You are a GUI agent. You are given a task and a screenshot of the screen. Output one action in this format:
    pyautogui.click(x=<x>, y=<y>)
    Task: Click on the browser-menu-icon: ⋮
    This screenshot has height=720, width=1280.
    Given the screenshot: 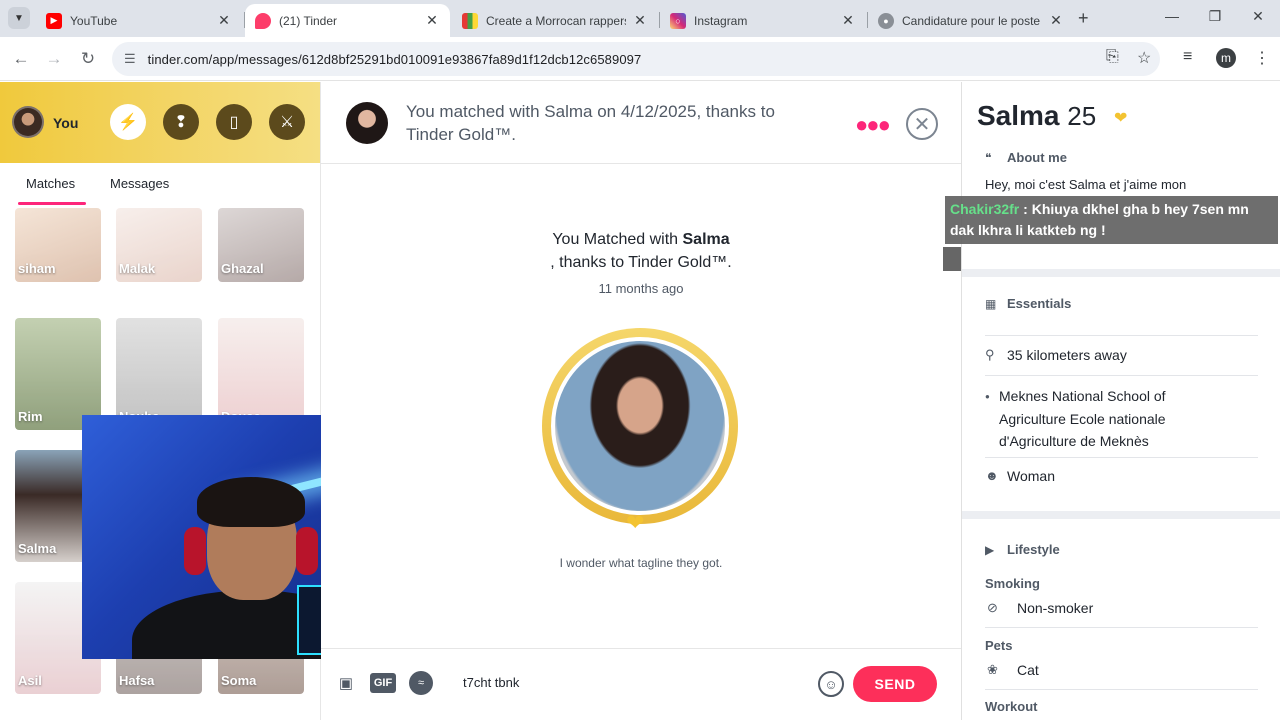 What is the action you would take?
    pyautogui.click(x=1262, y=58)
    